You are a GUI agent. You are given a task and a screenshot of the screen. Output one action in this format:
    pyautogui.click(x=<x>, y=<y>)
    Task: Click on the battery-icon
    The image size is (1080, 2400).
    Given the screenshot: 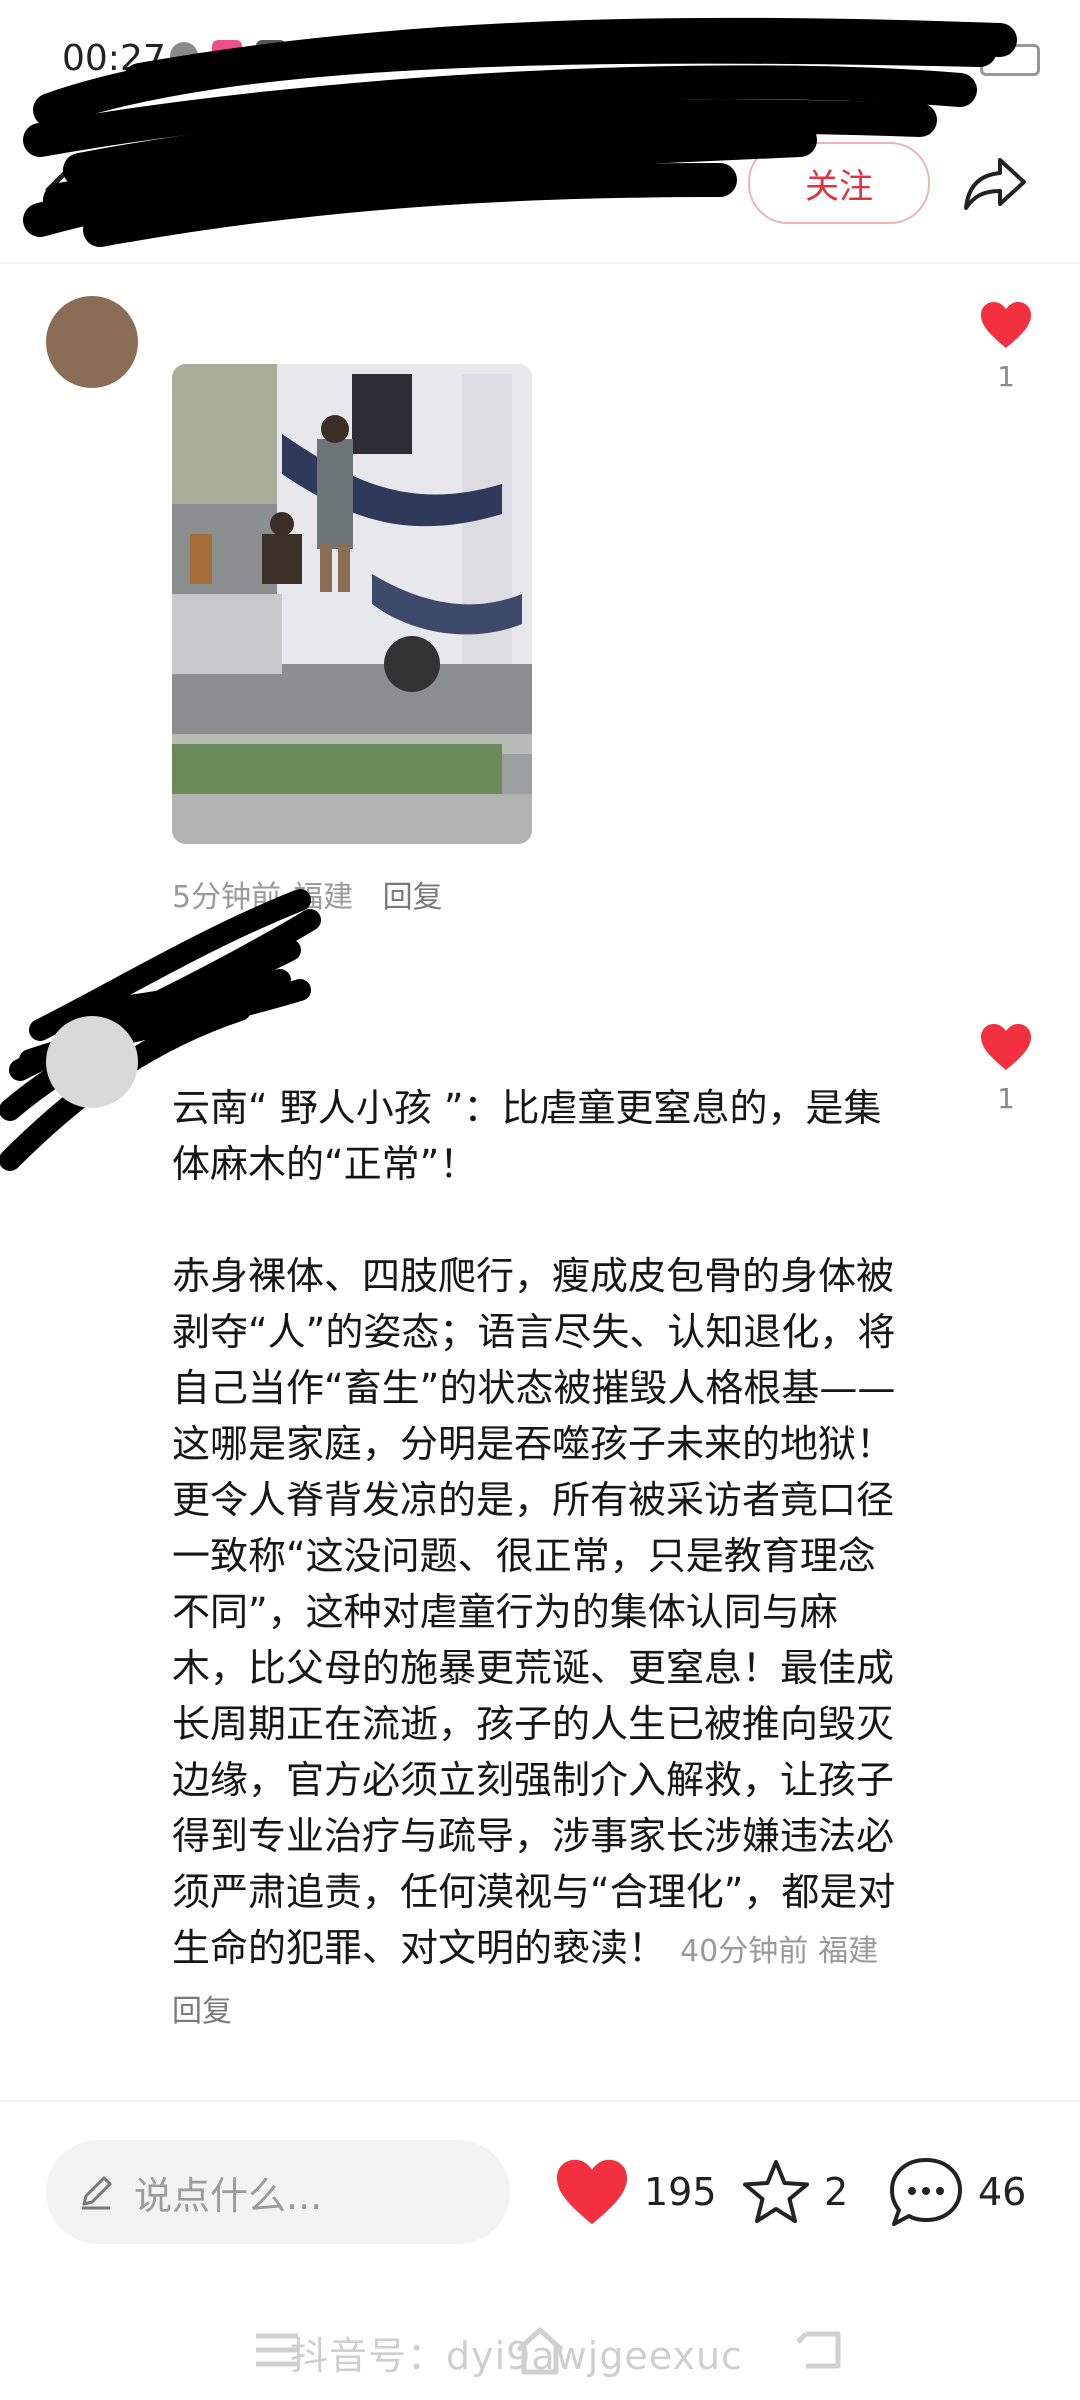 What is the action you would take?
    pyautogui.click(x=1010, y=60)
    